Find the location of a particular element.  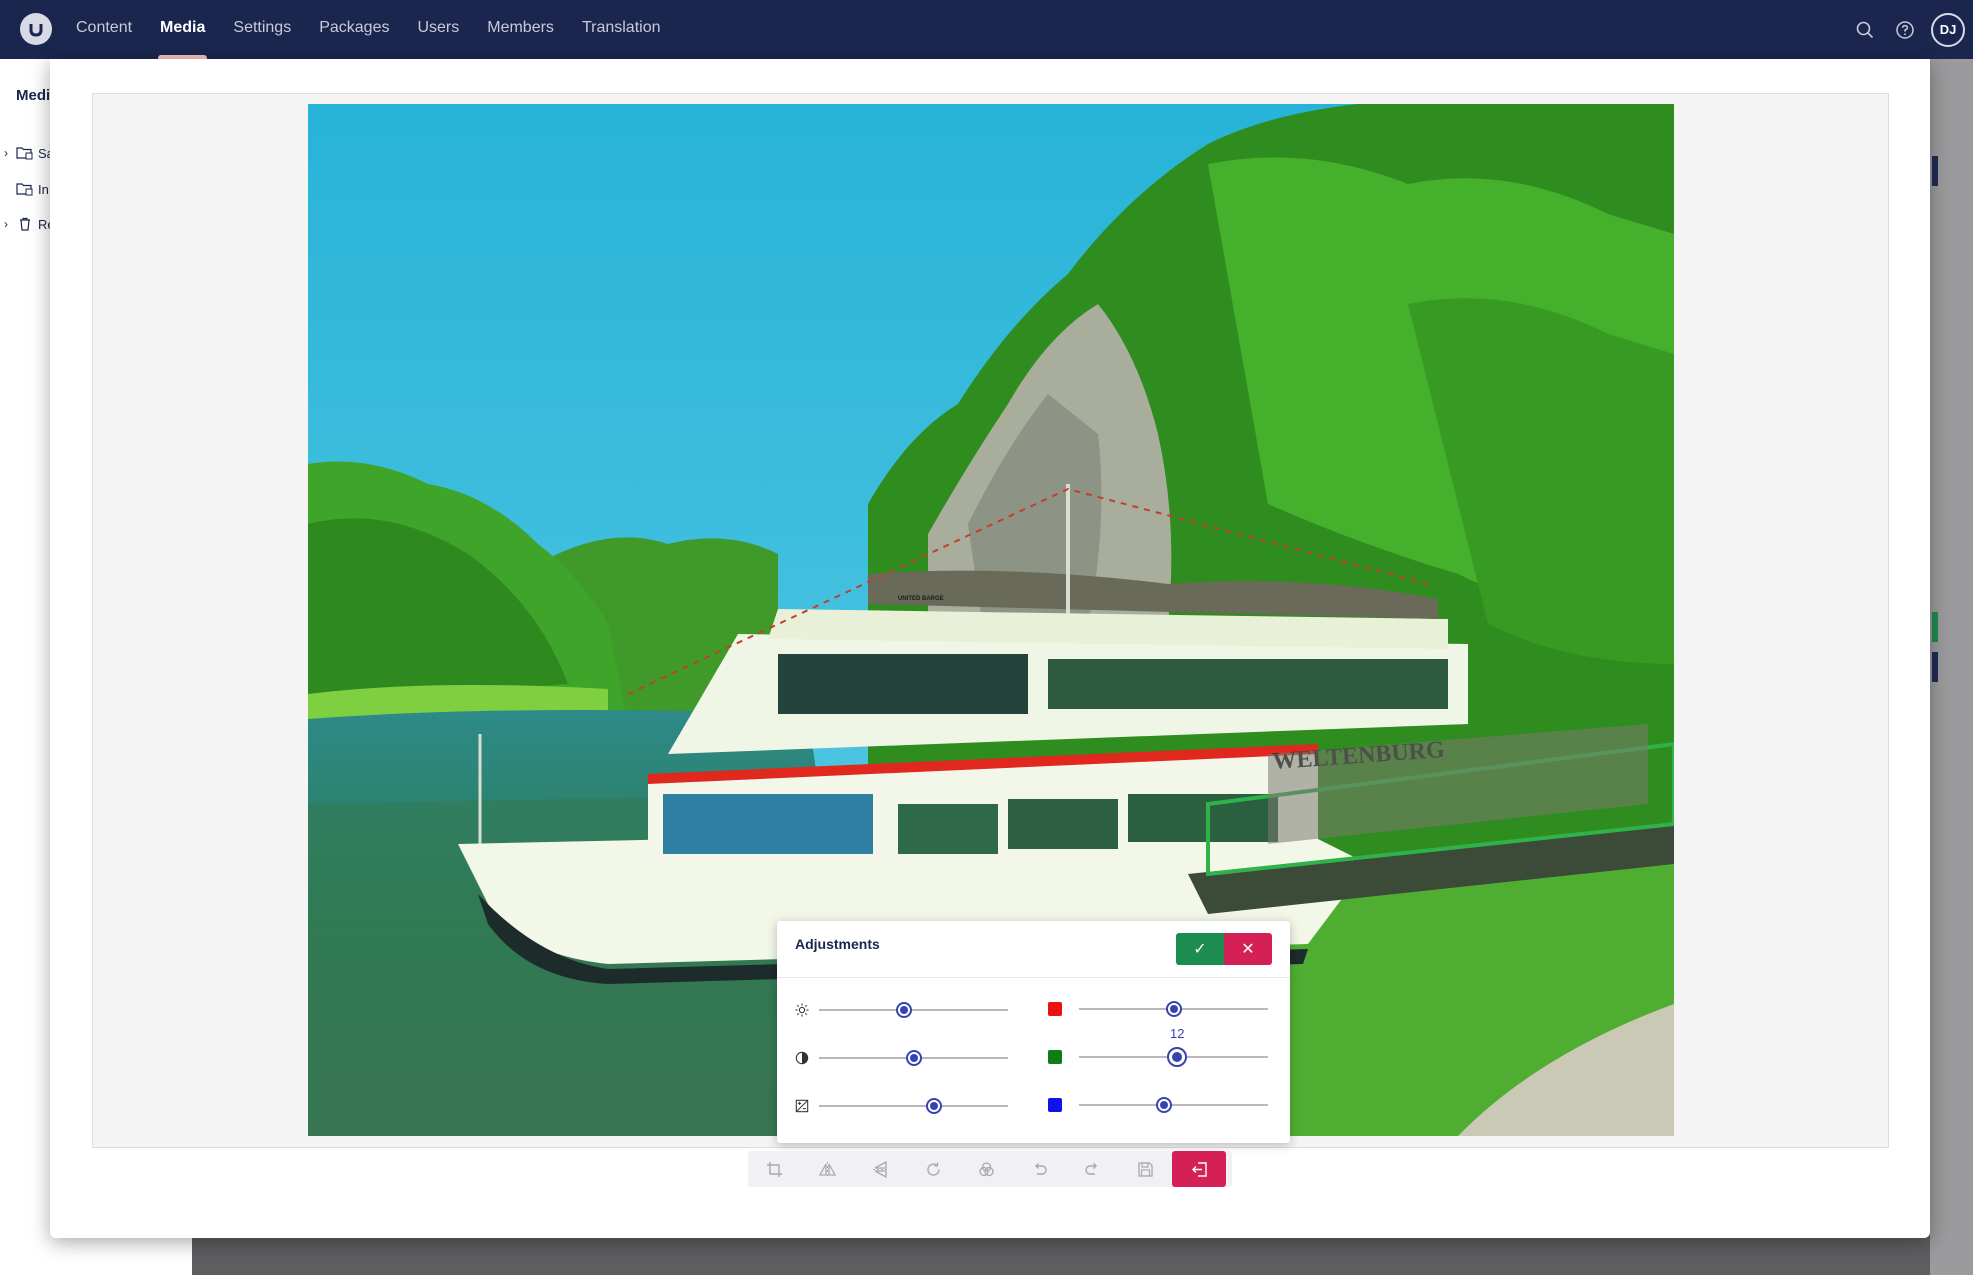

apply-adjustments-button: ✓ is located at coordinates (1200, 949).